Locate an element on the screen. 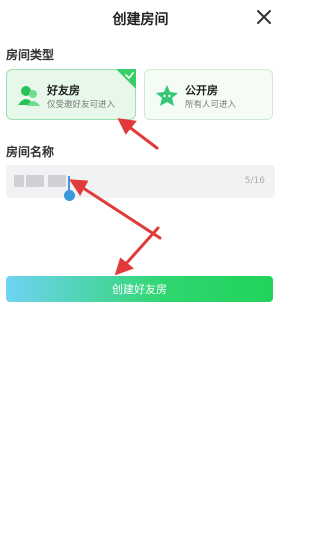 Image resolution: width=320 pixels, height=538 pixels. room-type-option-friends: 好友房 仅受邀好友可进入 is located at coordinates (71, 94).